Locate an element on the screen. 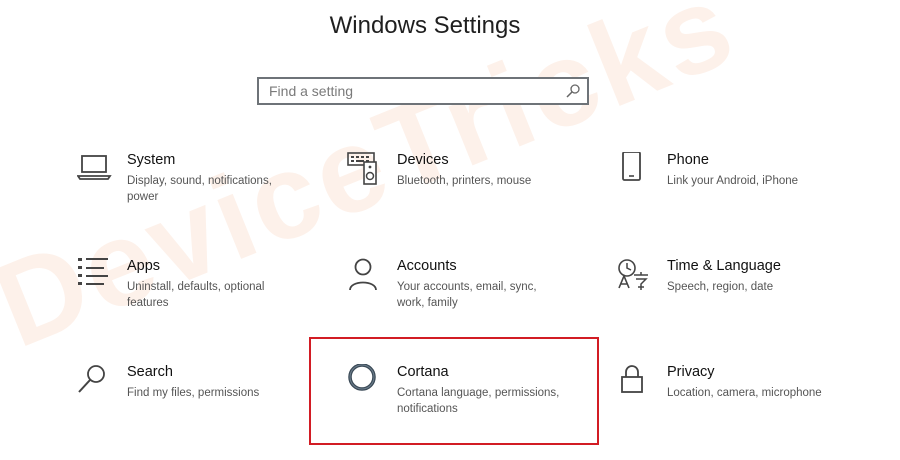  tile-search: Search Find my files, permissions is located at coordinates (202, 409).